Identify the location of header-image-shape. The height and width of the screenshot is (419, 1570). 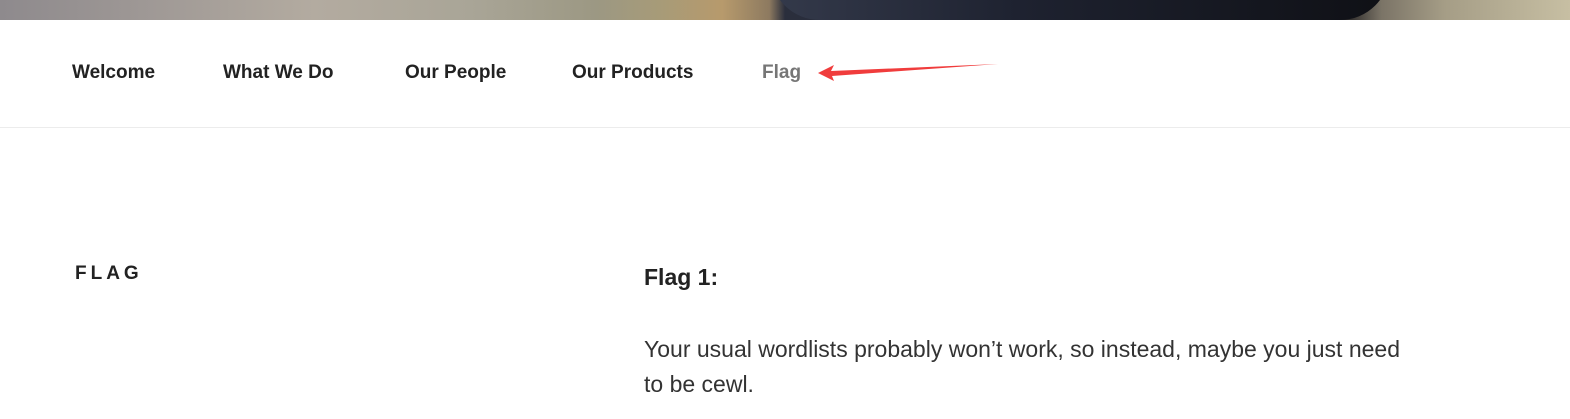
(1080, 10).